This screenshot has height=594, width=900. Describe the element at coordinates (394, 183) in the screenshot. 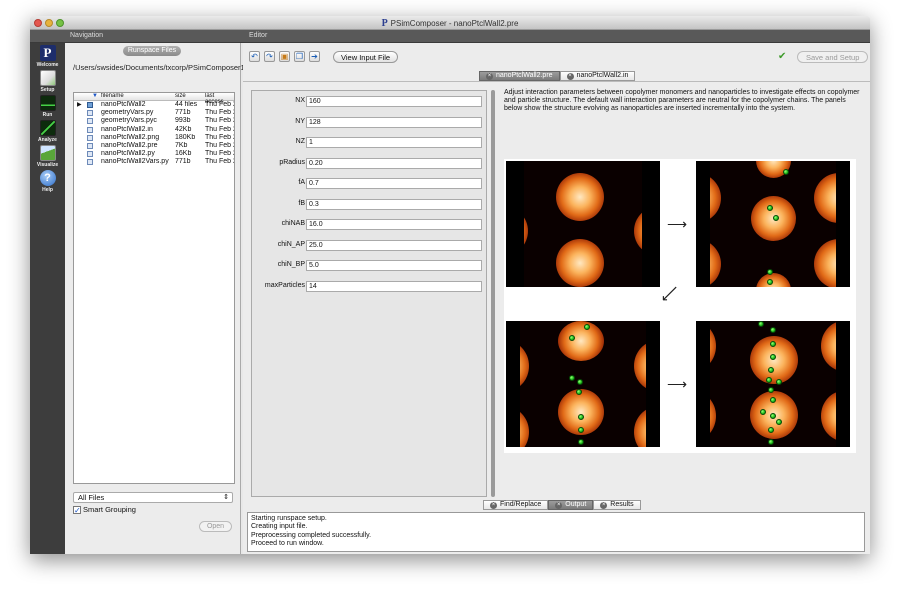

I see `param-input: 0.7` at that location.